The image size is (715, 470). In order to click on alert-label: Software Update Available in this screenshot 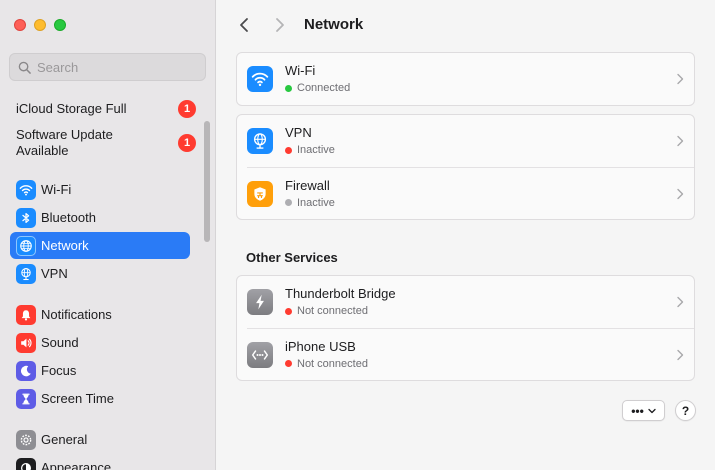, I will do `click(64, 142)`.